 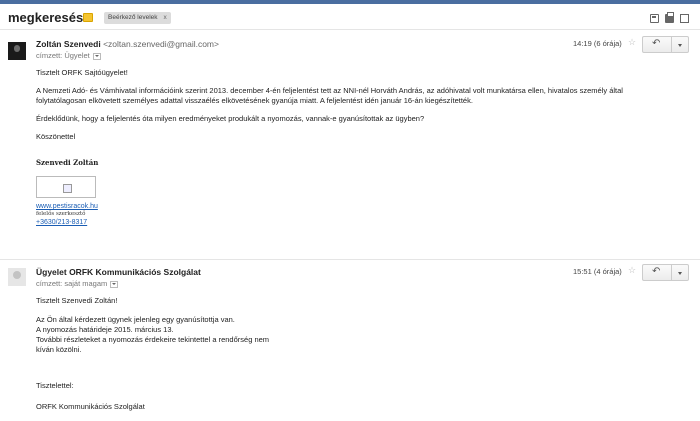 I want to click on remove-label-icon: x, so click(x=165, y=17).